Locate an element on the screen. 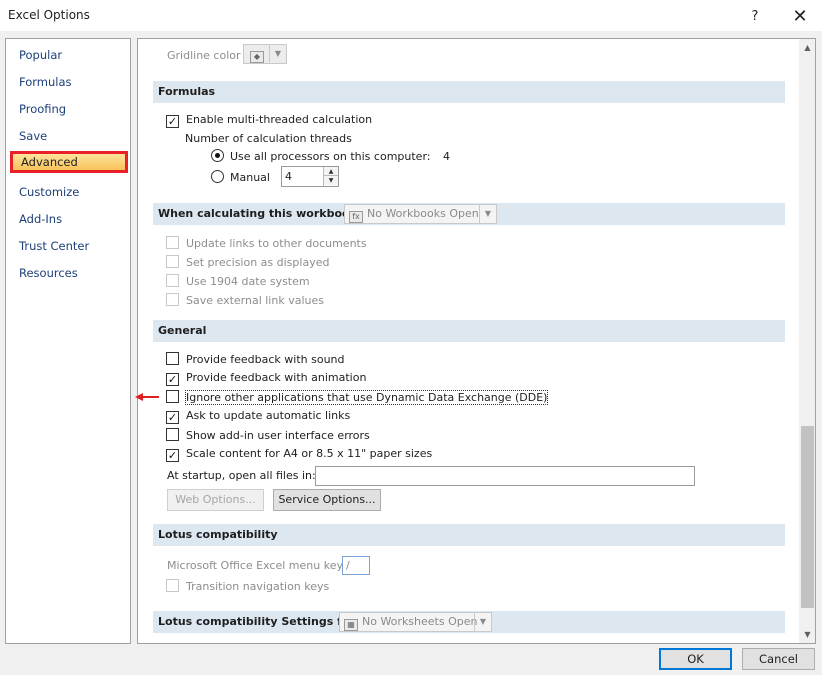 The width and height of the screenshot is (822, 675). date-1904-option: Use 1904 date system is located at coordinates (238, 281).